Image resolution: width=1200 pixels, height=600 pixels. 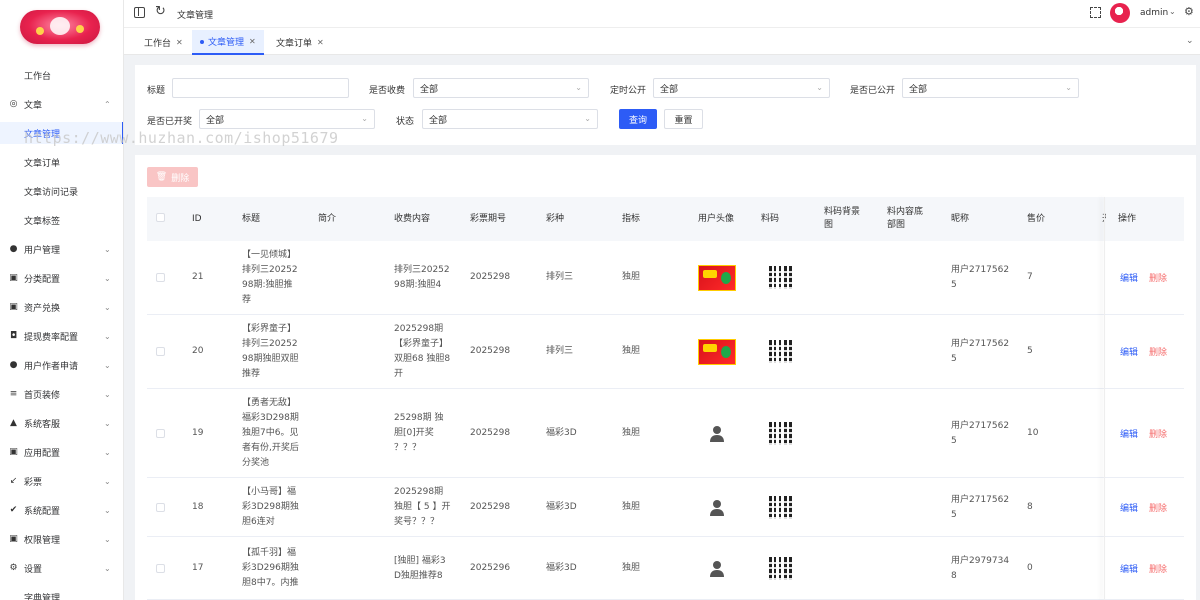 I want to click on cell-line: ？？？, so click(x=408, y=448).